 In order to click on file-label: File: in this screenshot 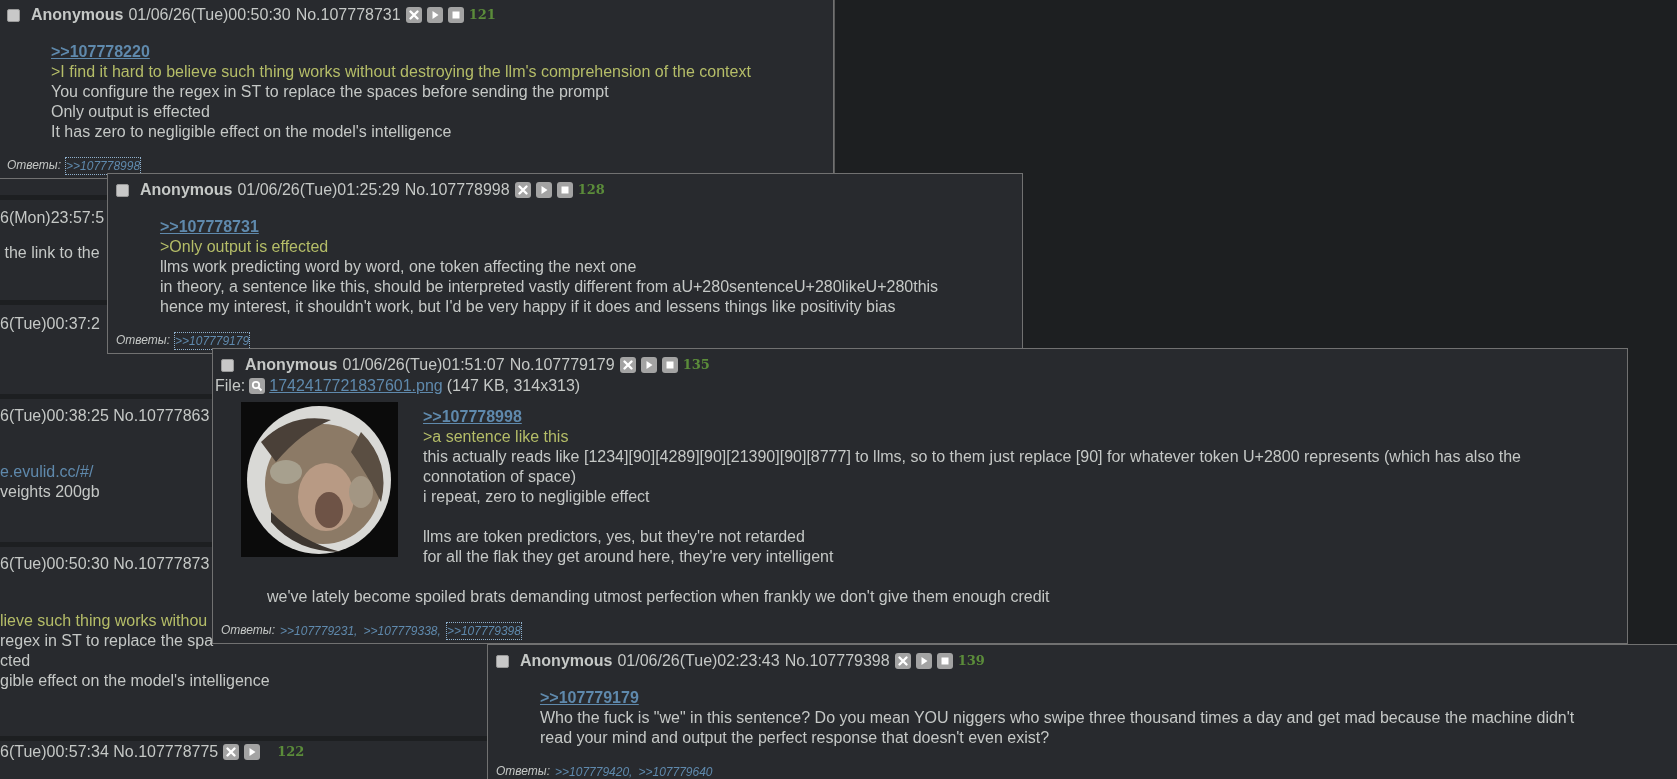, I will do `click(230, 385)`.